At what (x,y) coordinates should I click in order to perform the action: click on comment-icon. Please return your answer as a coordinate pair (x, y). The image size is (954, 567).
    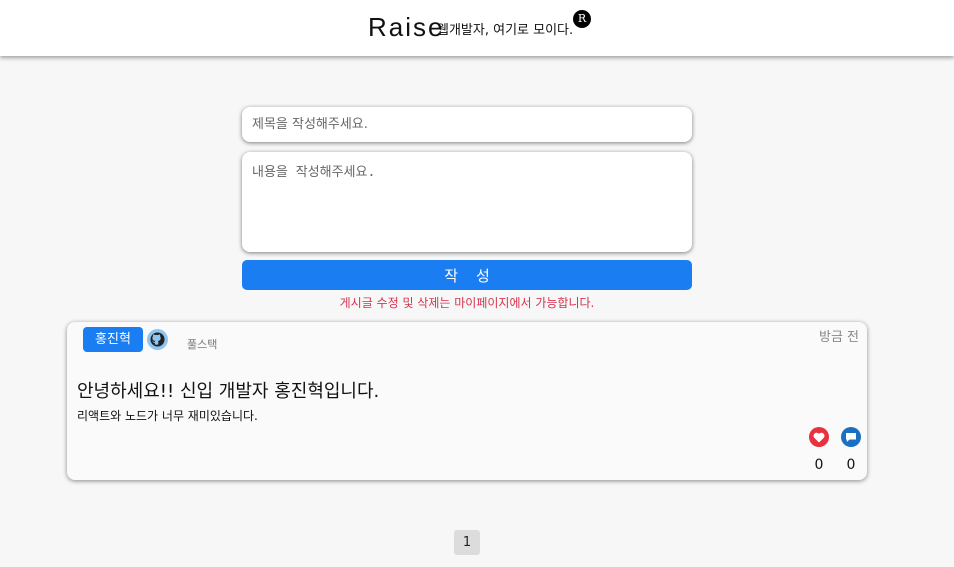
    Looking at the image, I should click on (851, 437).